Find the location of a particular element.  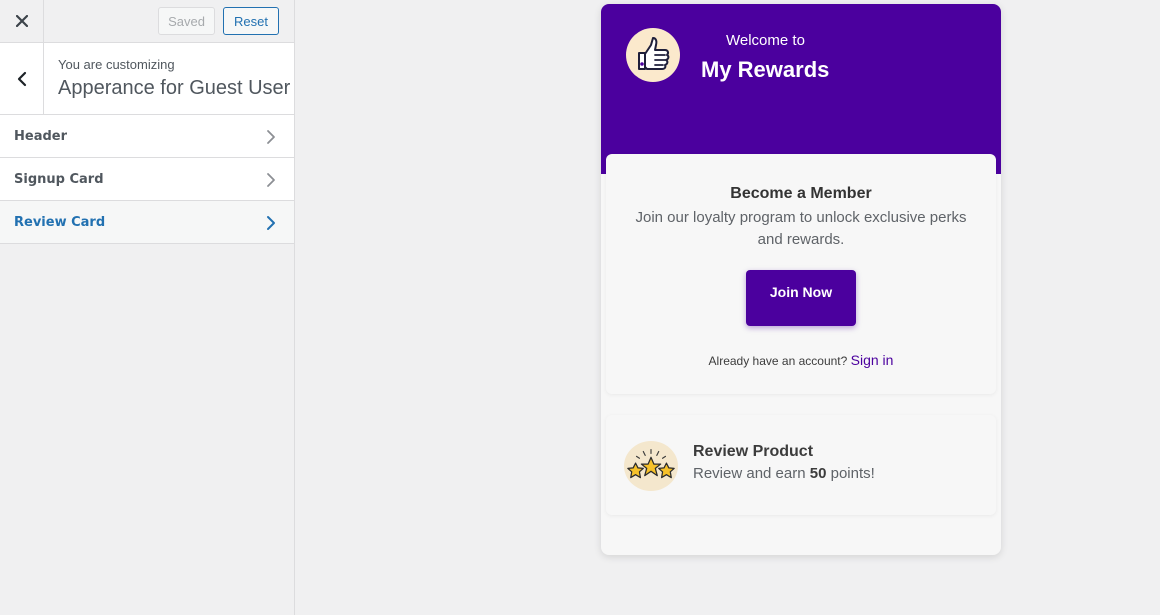

back-button is located at coordinates (22, 78).